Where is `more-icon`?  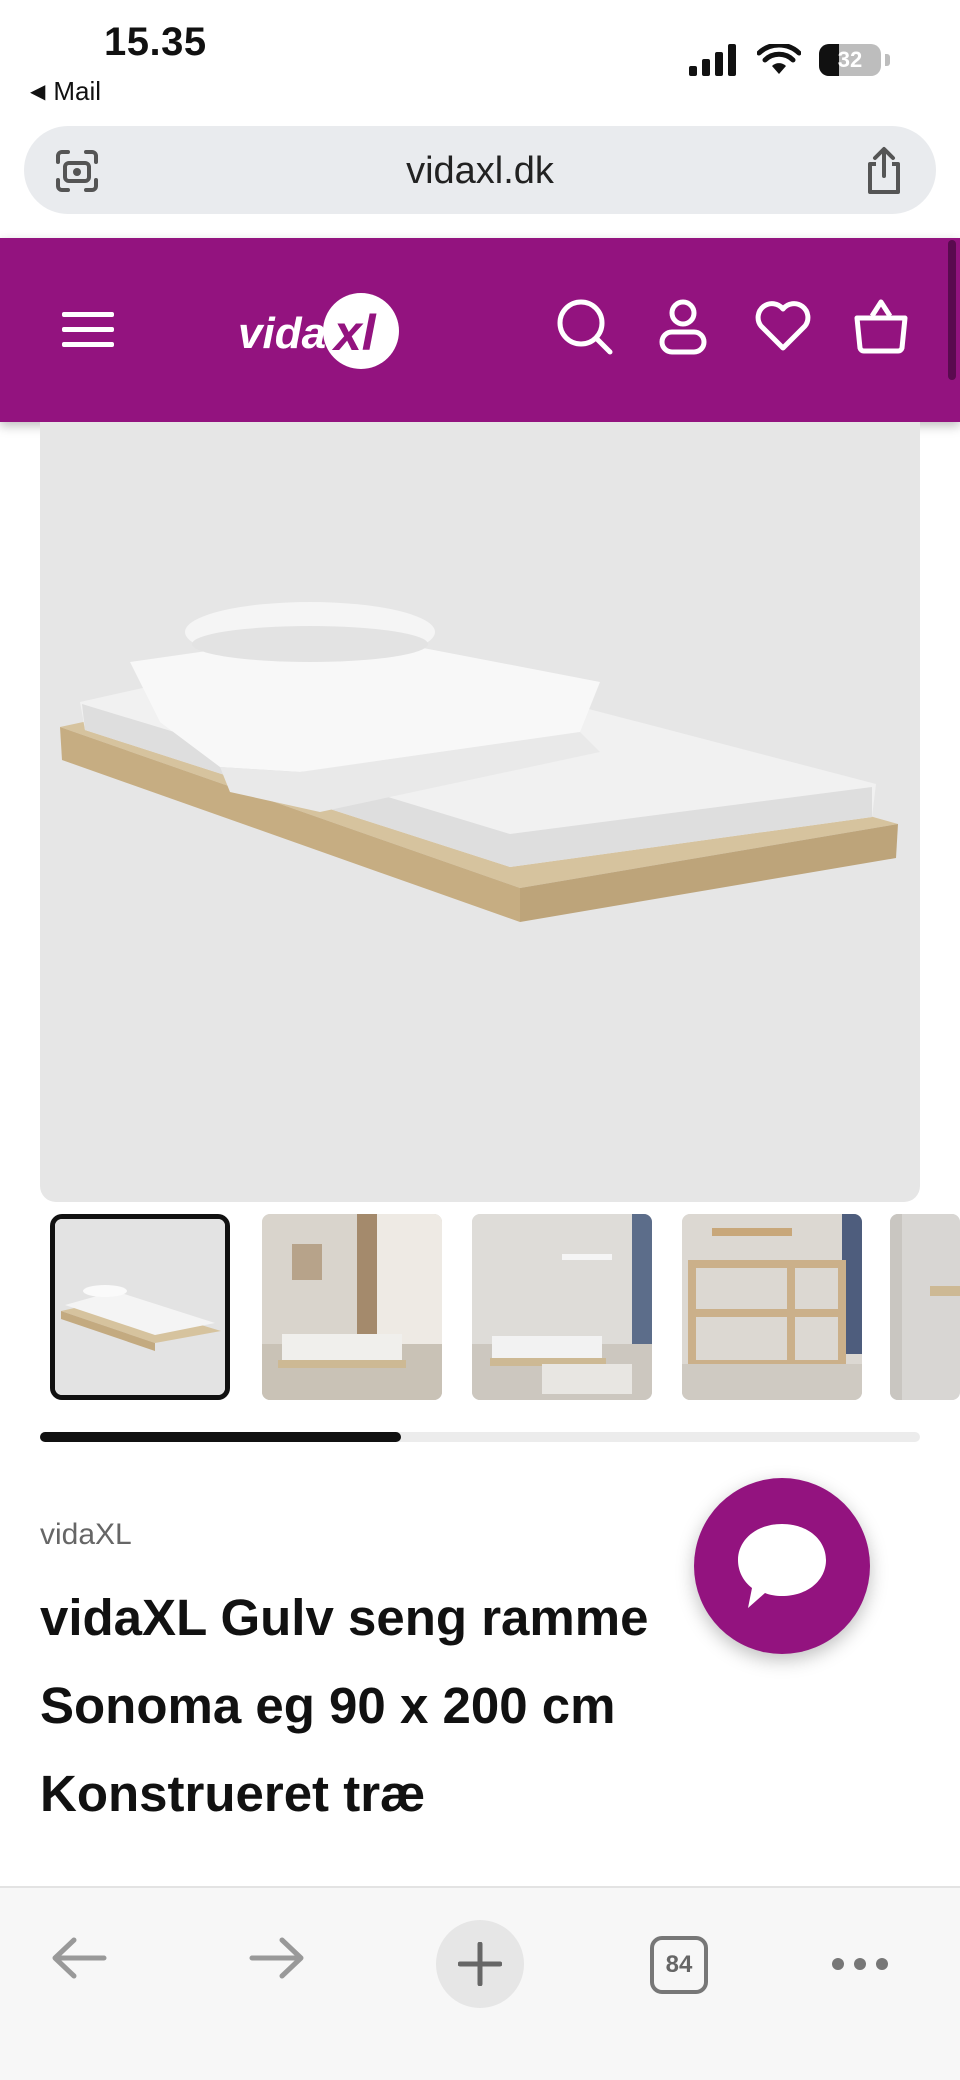
more-icon is located at coordinates (860, 1964).